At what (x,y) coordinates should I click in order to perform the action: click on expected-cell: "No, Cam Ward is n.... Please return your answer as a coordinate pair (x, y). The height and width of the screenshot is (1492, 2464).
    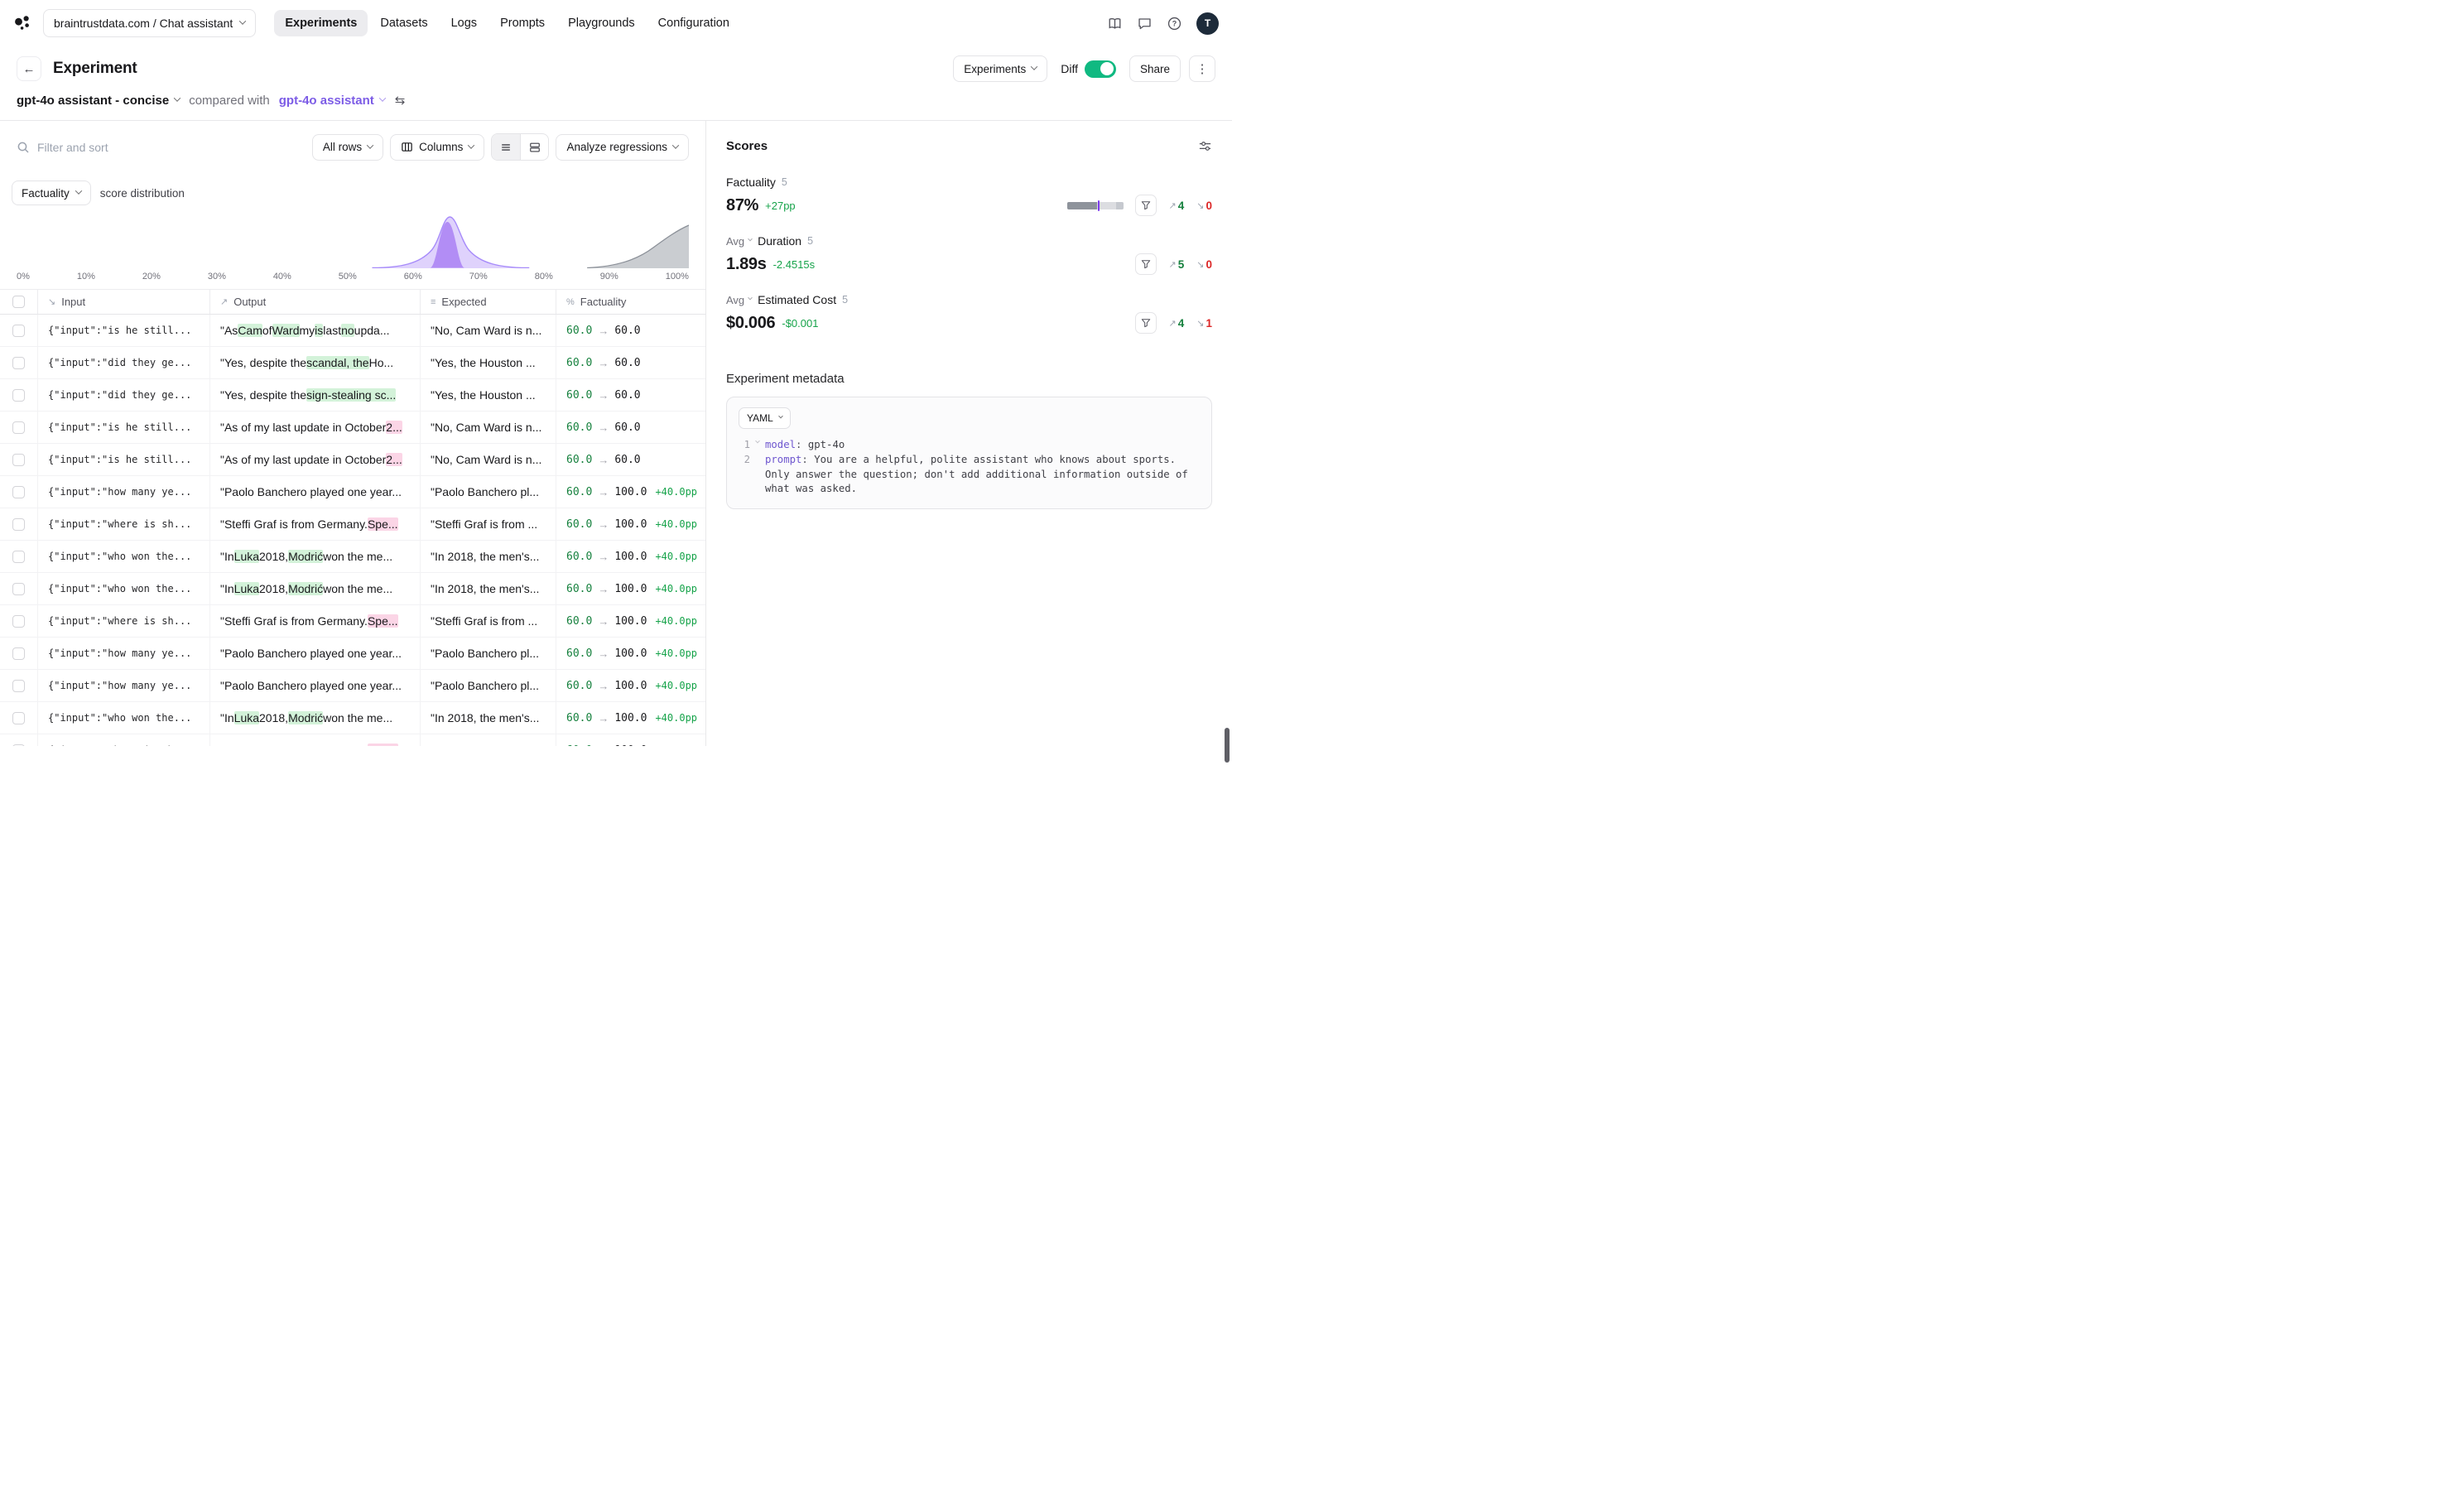
    Looking at the image, I should click on (488, 330).